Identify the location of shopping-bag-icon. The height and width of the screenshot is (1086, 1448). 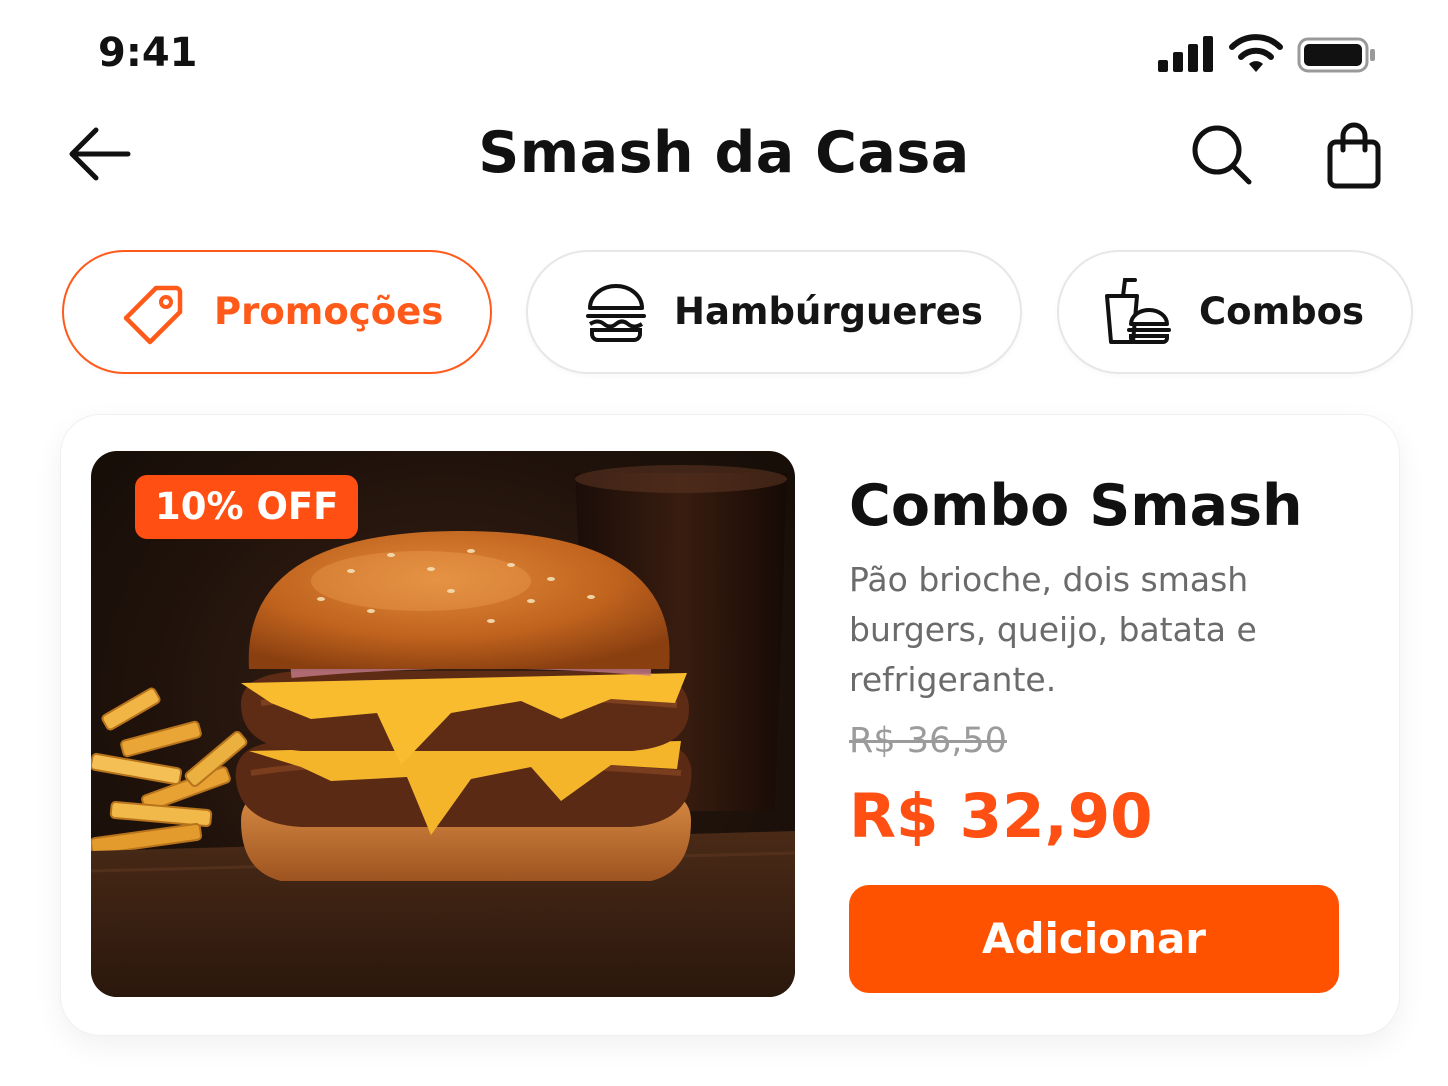
(1354, 155).